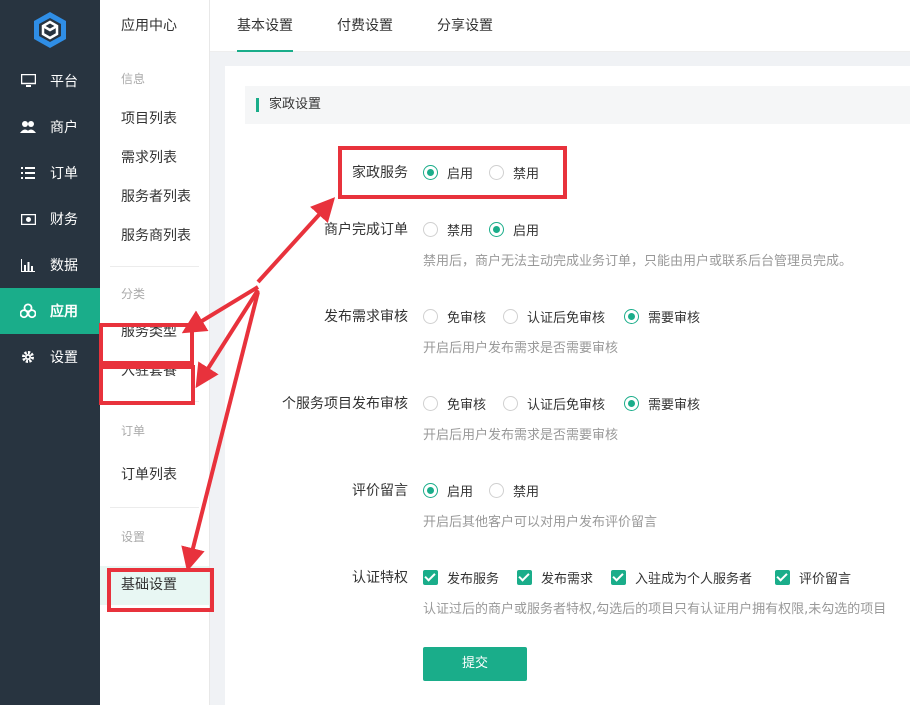  I want to click on cert-label: 认证特权, so click(380, 578).